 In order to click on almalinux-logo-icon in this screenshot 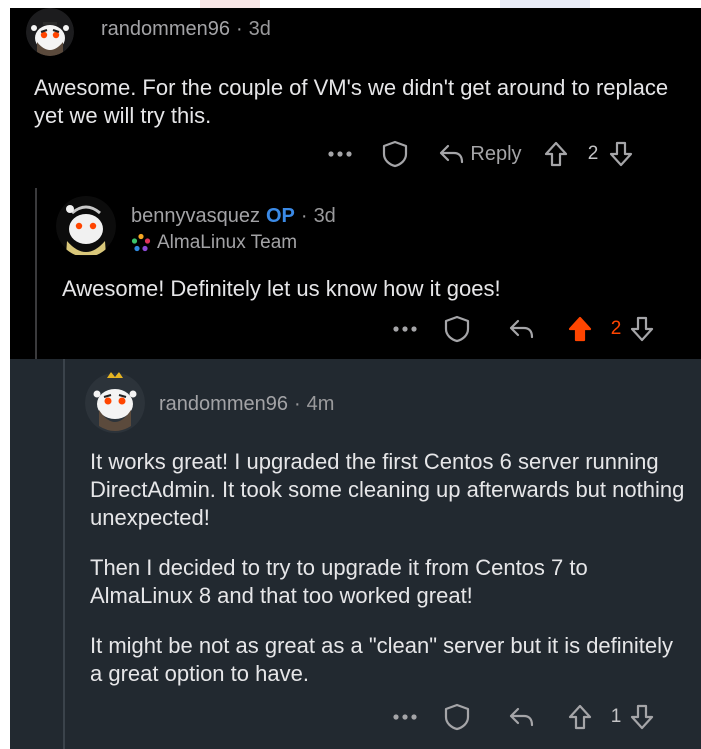, I will do `click(141, 242)`.